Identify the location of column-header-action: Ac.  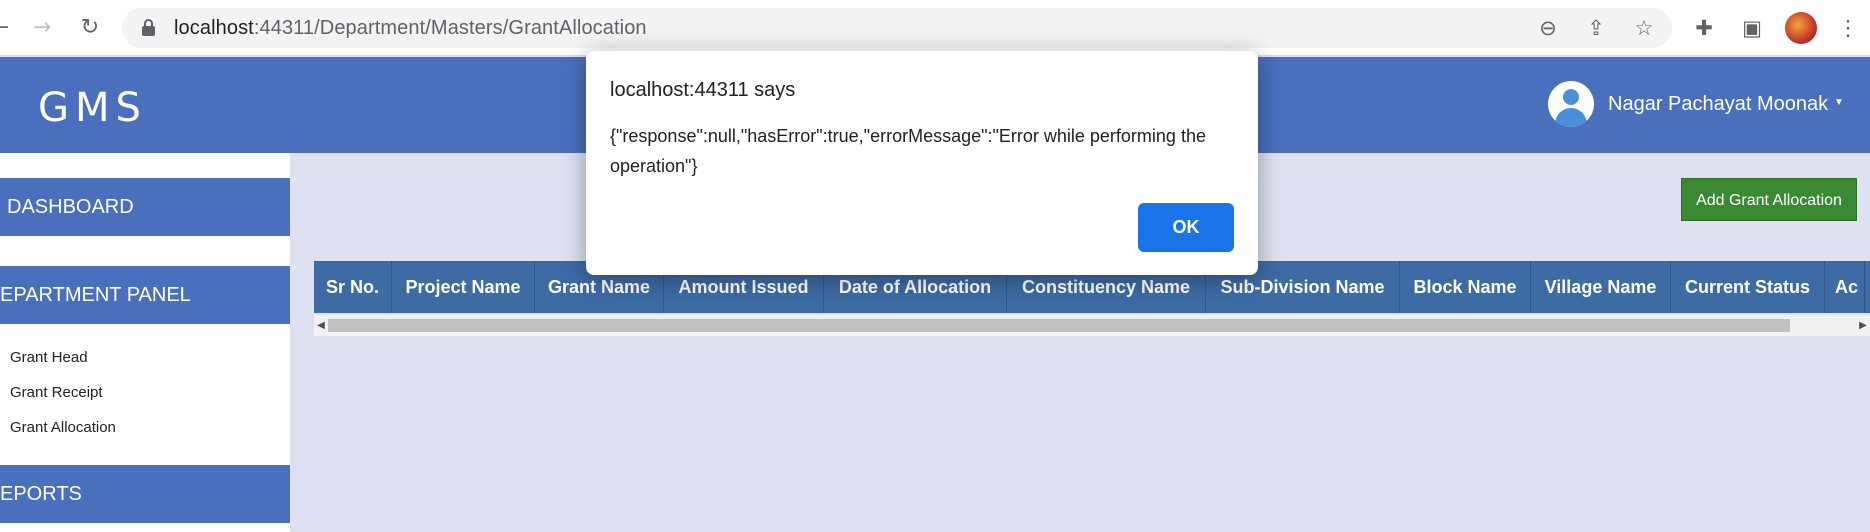
(1845, 287).